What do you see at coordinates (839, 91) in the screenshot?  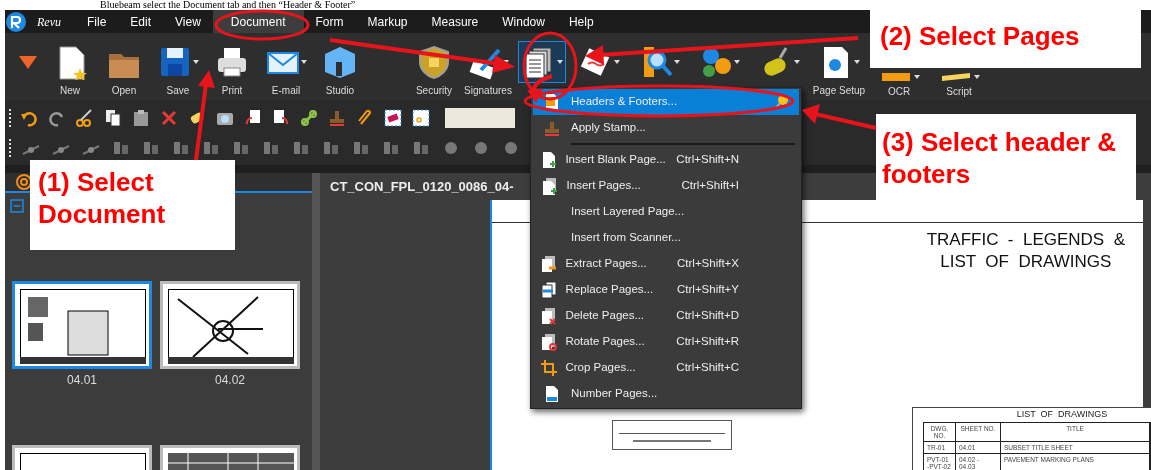 I see `button-label: Page Setup` at bounding box center [839, 91].